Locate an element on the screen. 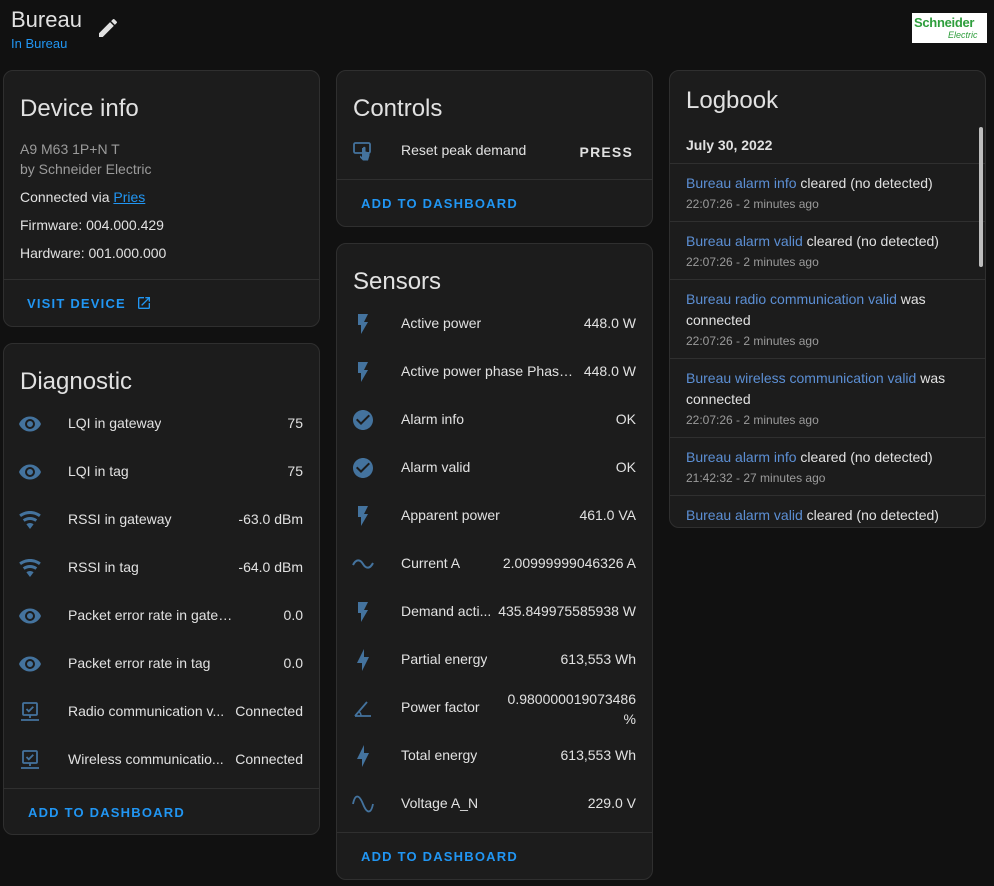  sensor-row: Apparent power 461.0 VA is located at coordinates (494, 516).